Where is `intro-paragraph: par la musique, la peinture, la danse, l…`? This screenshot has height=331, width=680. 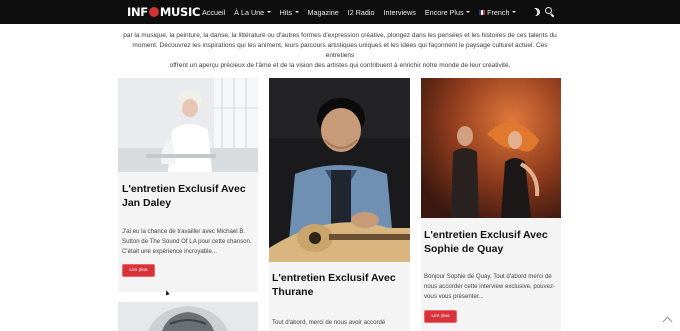 intro-paragraph: par la musique, la peinture, la danse, l… is located at coordinates (340, 51).